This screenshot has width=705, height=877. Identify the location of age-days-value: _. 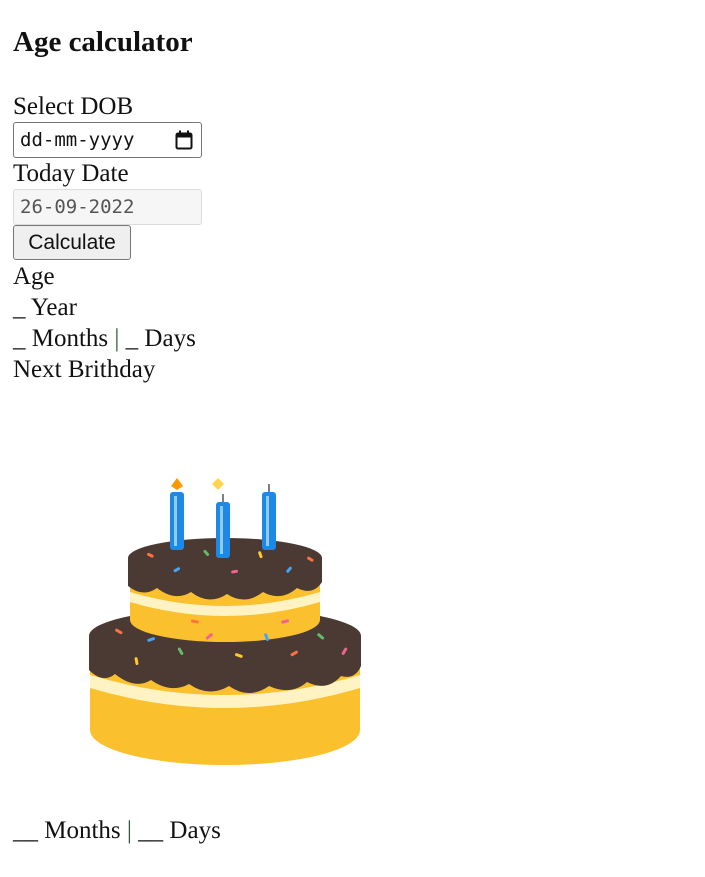
(132, 338).